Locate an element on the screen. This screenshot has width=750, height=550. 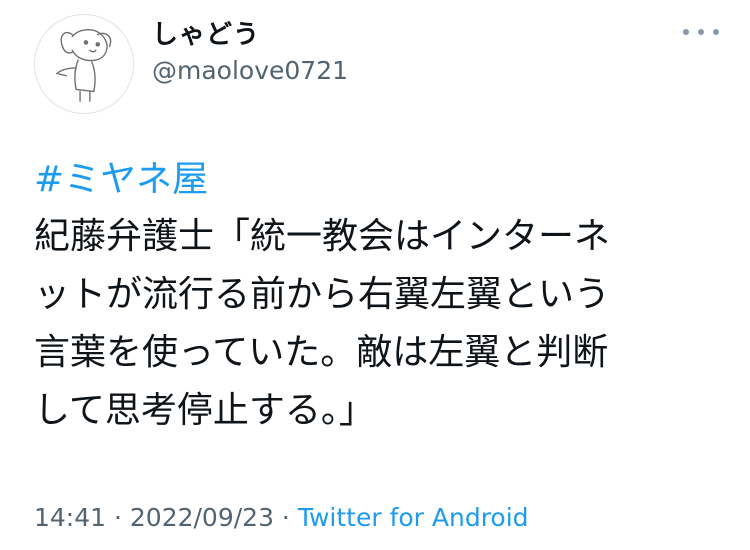
more-options-button is located at coordinates (701, 32).